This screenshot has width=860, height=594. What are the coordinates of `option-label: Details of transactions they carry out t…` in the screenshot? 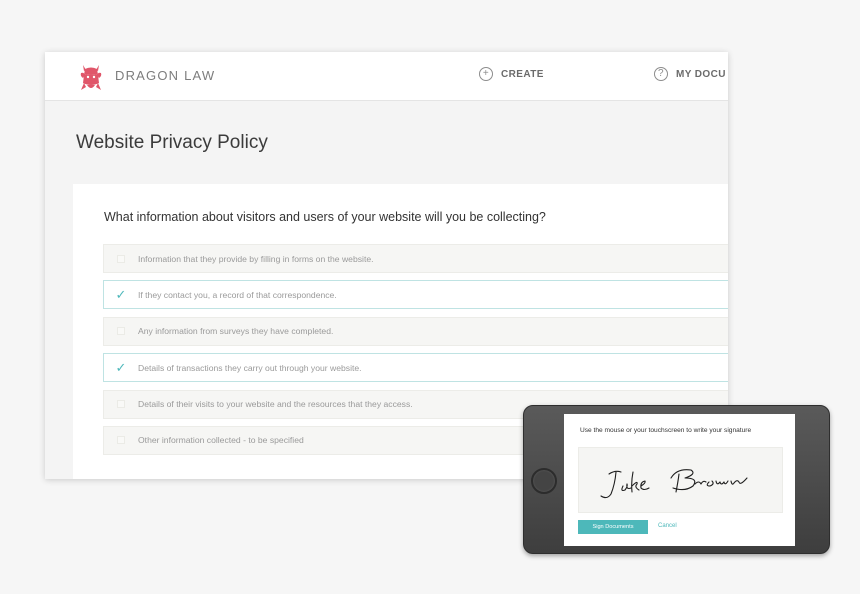 It's located at (250, 367).